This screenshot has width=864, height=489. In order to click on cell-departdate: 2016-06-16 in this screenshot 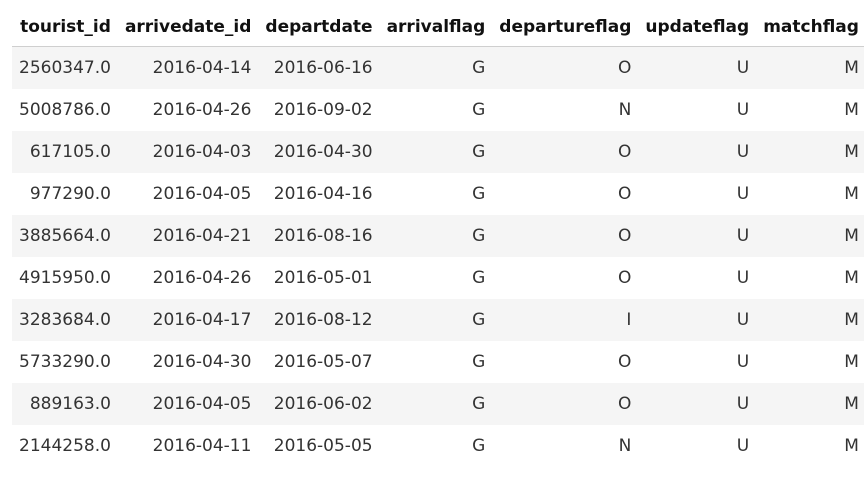, I will do `click(323, 68)`.